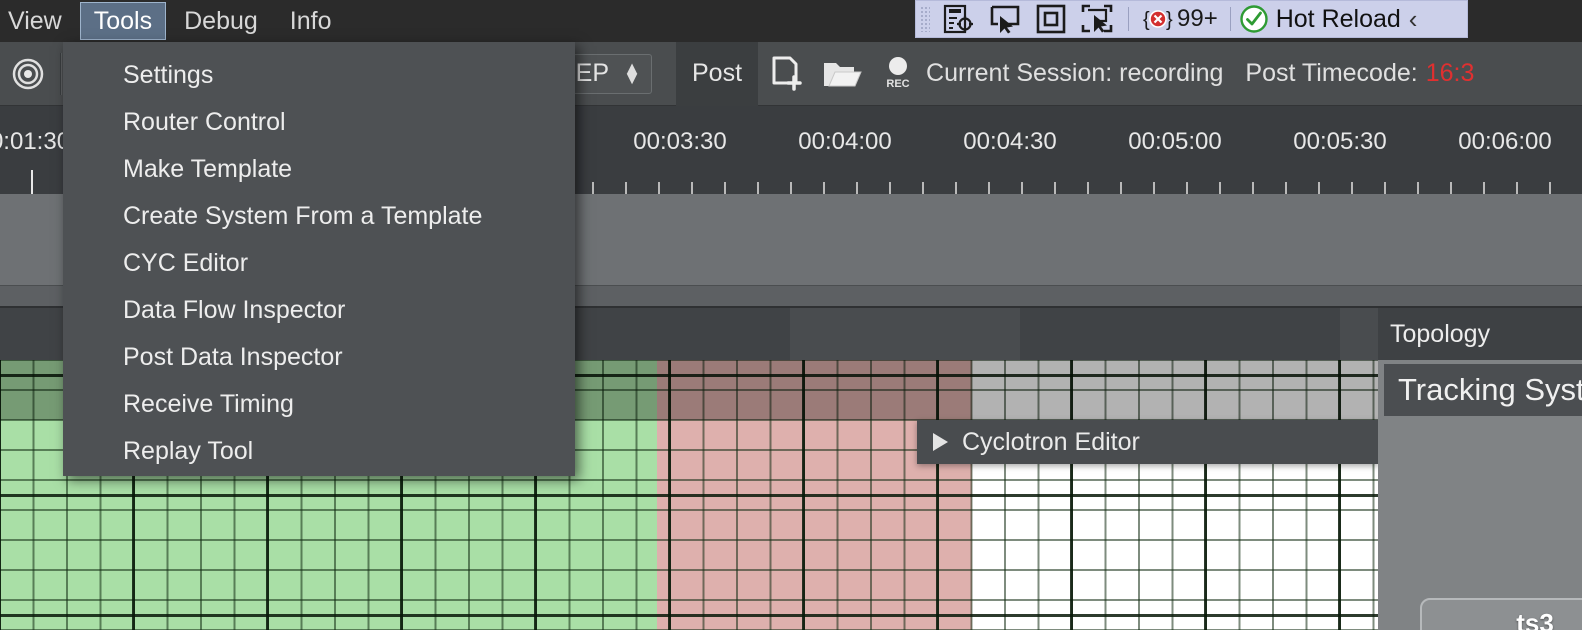  Describe the element at coordinates (925, 19) in the screenshot. I see `toolbar-drag-handle` at that location.